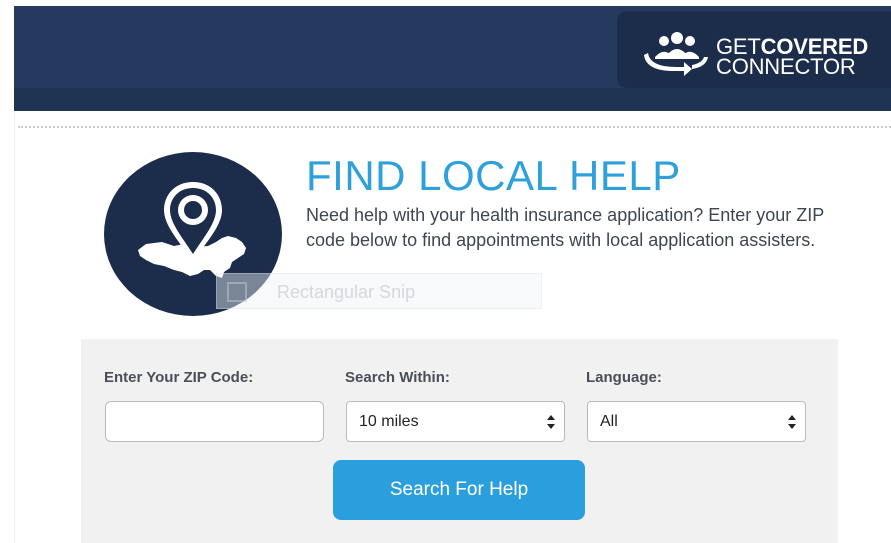 The image size is (891, 543). Describe the element at coordinates (459, 490) in the screenshot. I see `search-for-help-button: Search For Help` at that location.